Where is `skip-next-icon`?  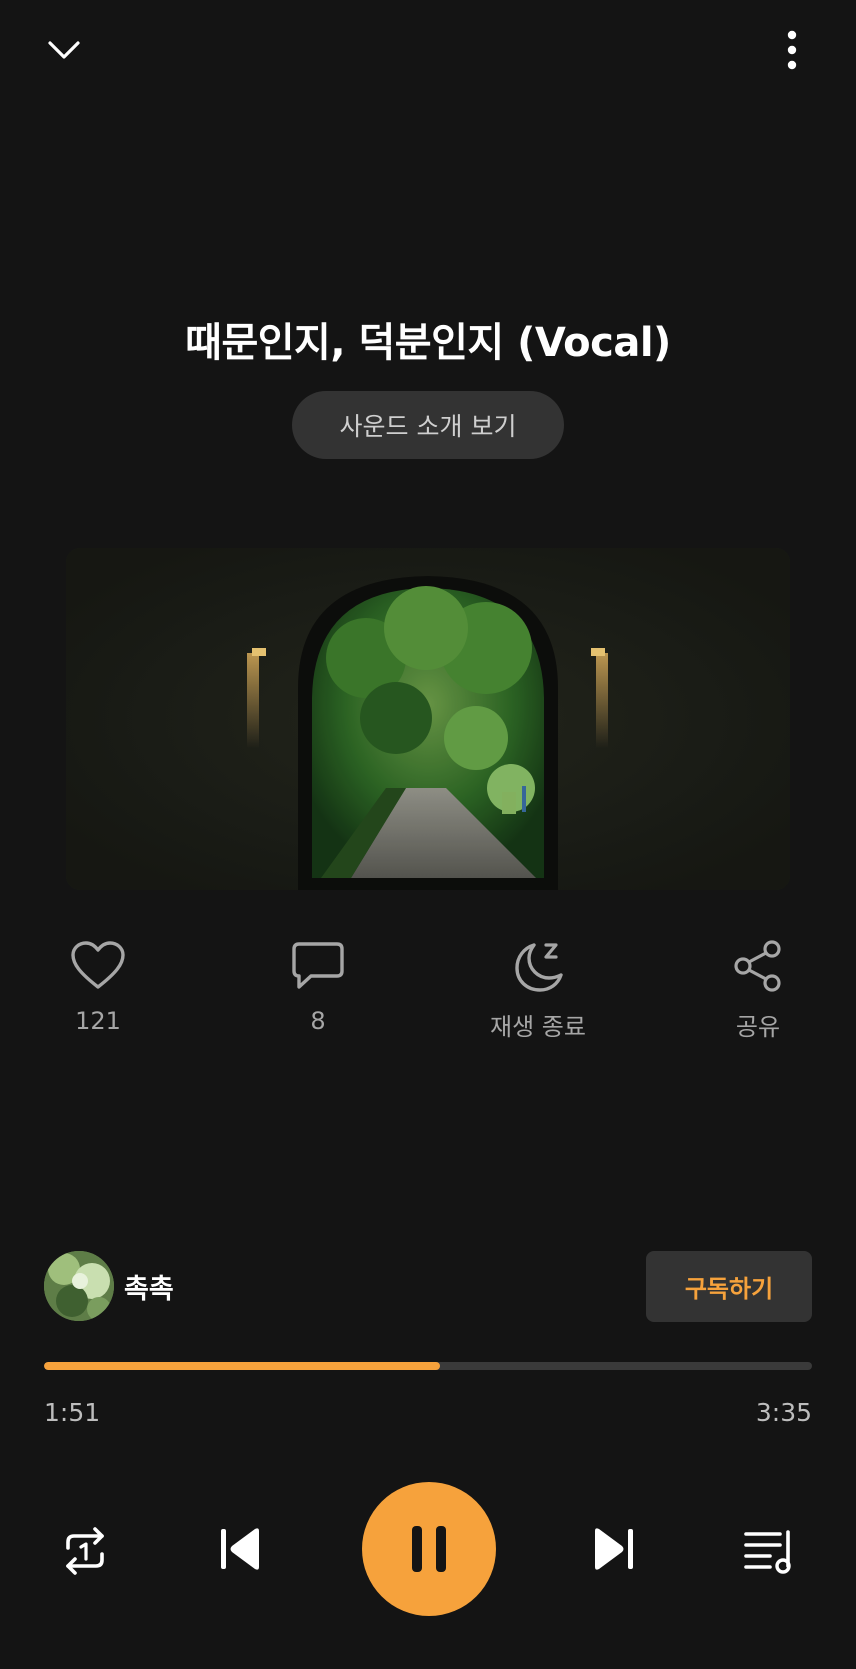
skip-next-icon is located at coordinates (614, 1549).